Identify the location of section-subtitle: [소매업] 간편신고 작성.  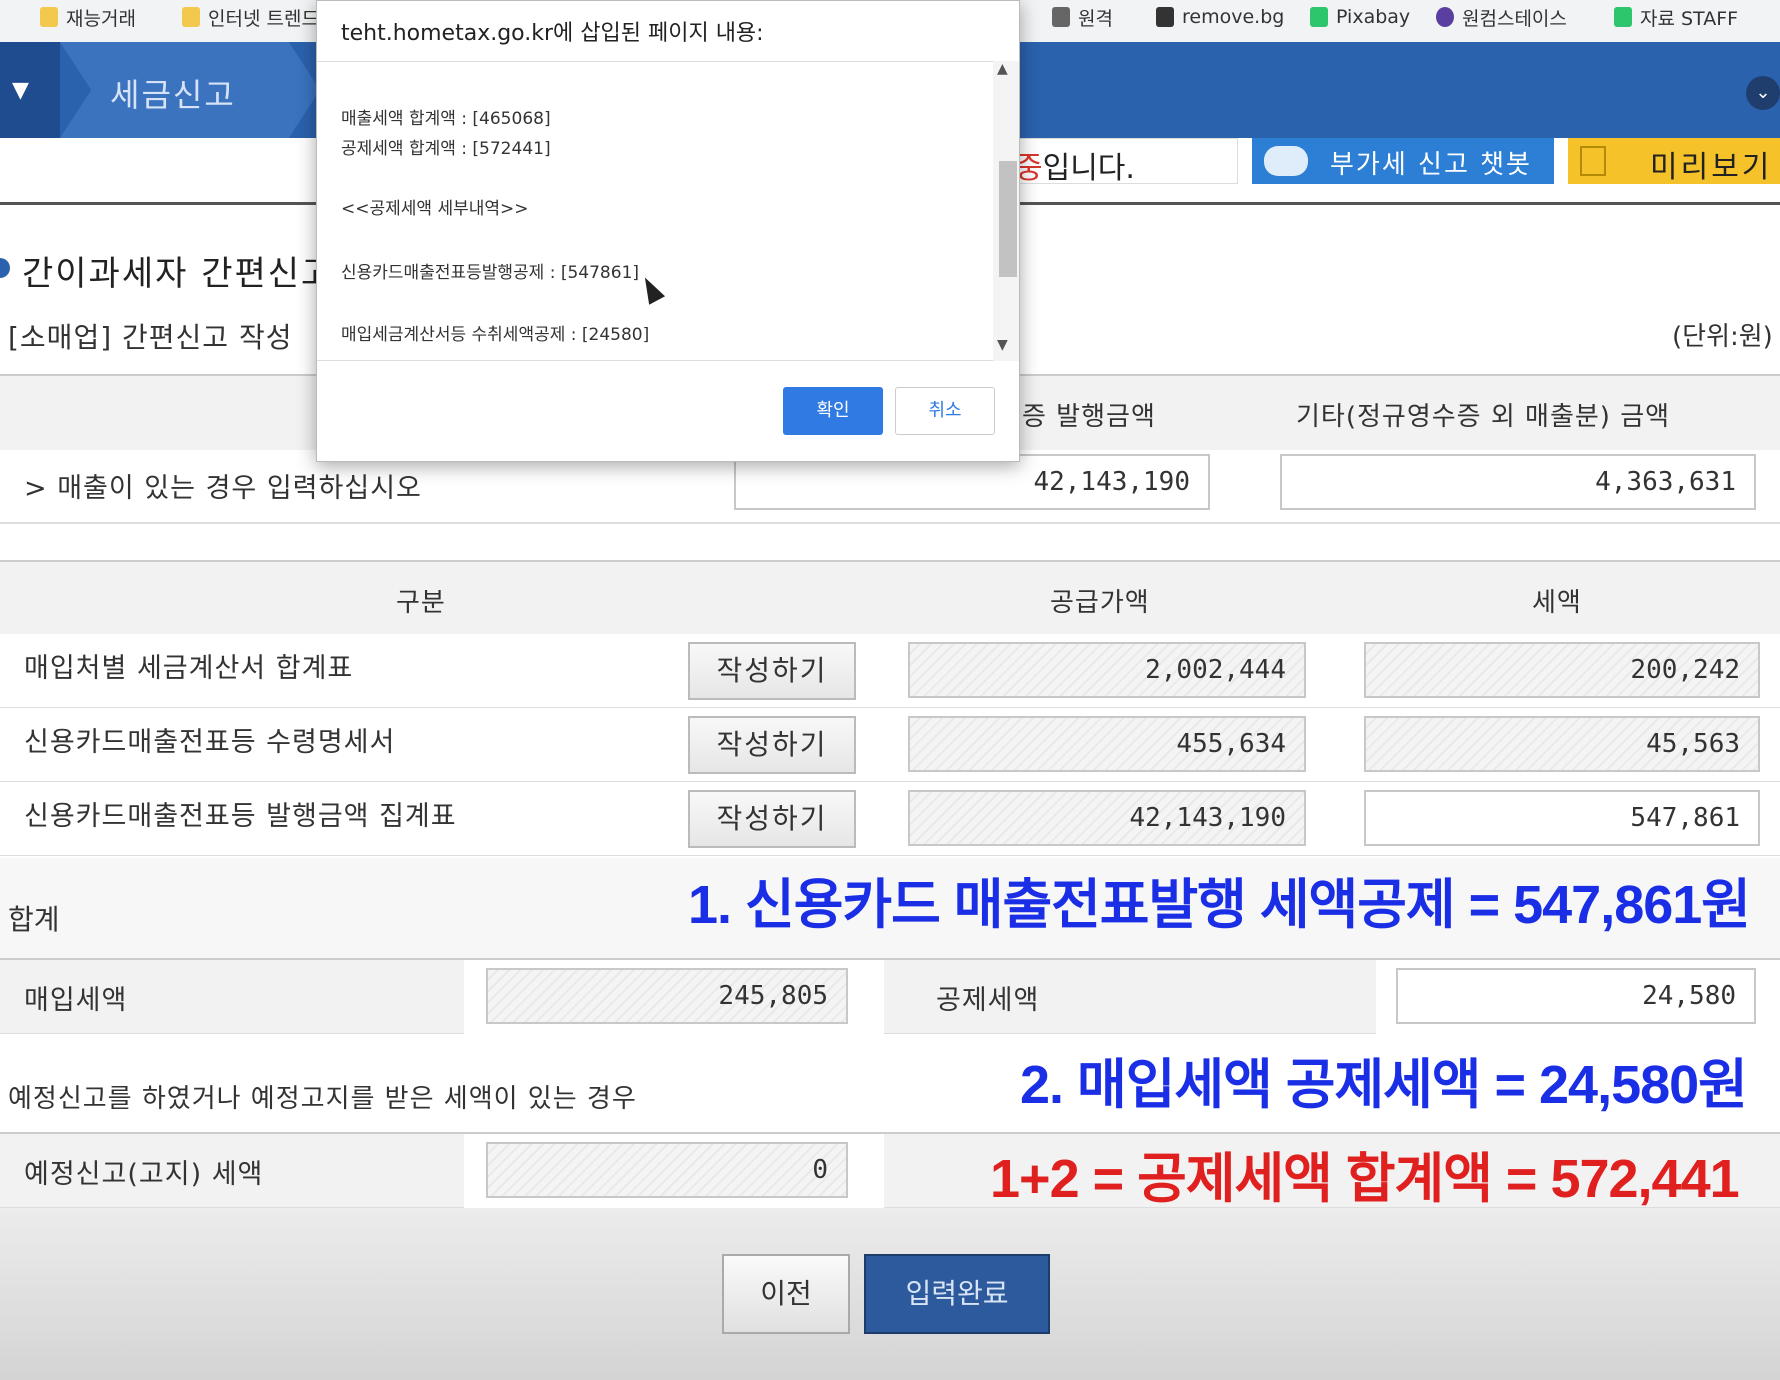
(150, 337).